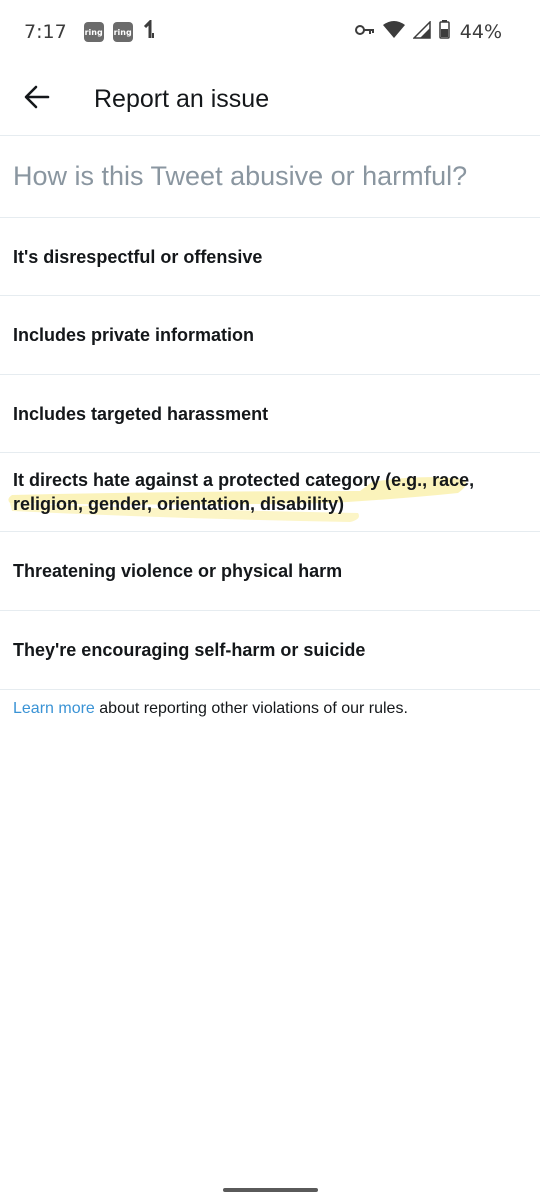 Image resolution: width=540 pixels, height=1200 pixels. I want to click on option-targeted-harassment: Includes targeted harassment, so click(270, 414).